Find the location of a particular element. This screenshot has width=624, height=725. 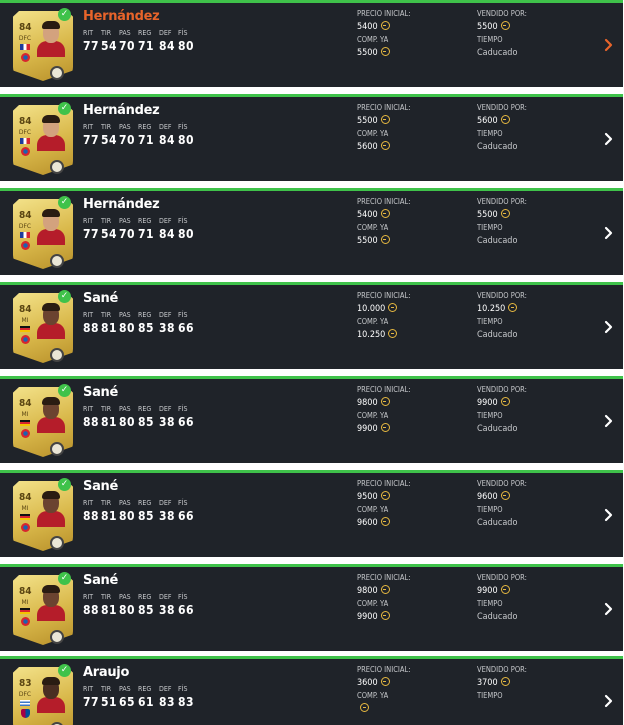

price-column-initial: PRECIO INICIAL: 9800 COMP. YA 9900 is located at coordinates (384, 411).